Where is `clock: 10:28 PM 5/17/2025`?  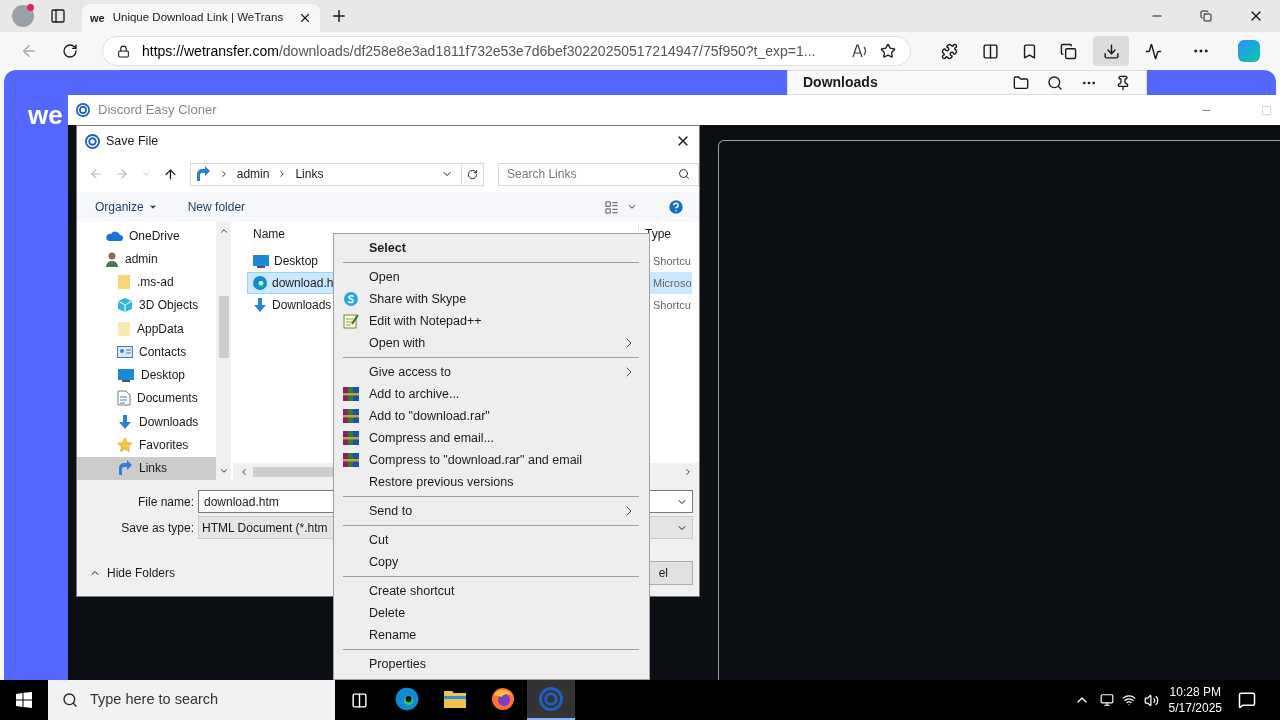 clock: 10:28 PM 5/17/2025 is located at coordinates (1195, 700).